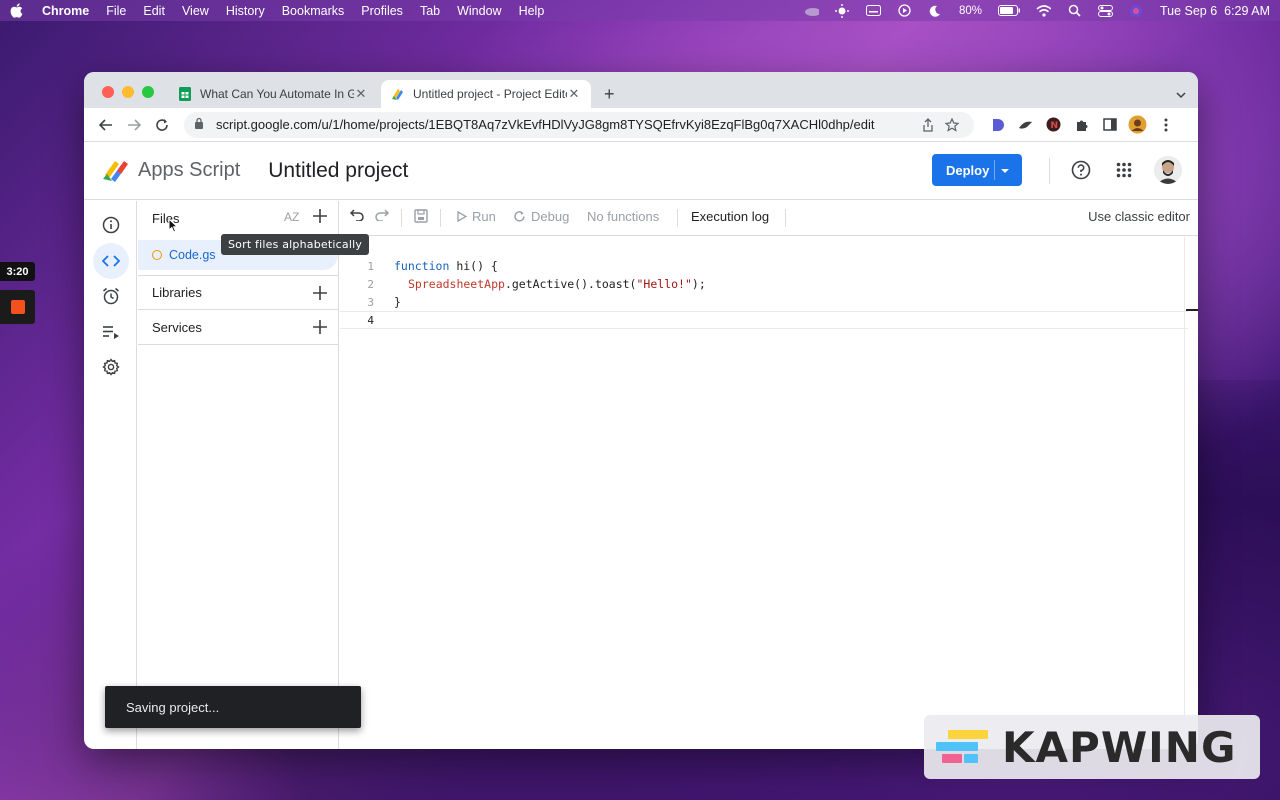 The width and height of the screenshot is (1280, 800). What do you see at coordinates (764, 266) in the screenshot?
I see `code-line: 1 function hi() {` at bounding box center [764, 266].